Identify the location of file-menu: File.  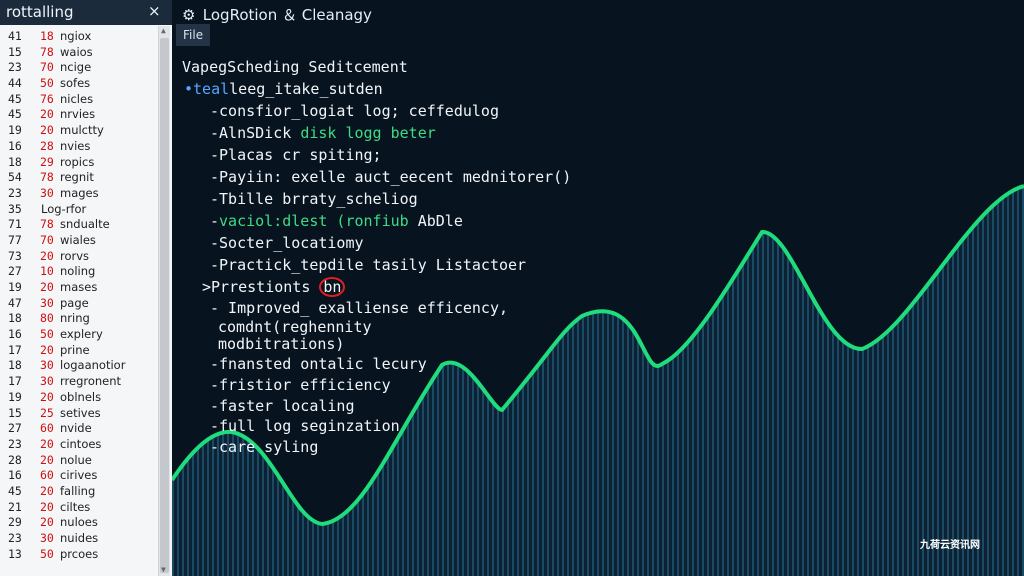
(193, 35).